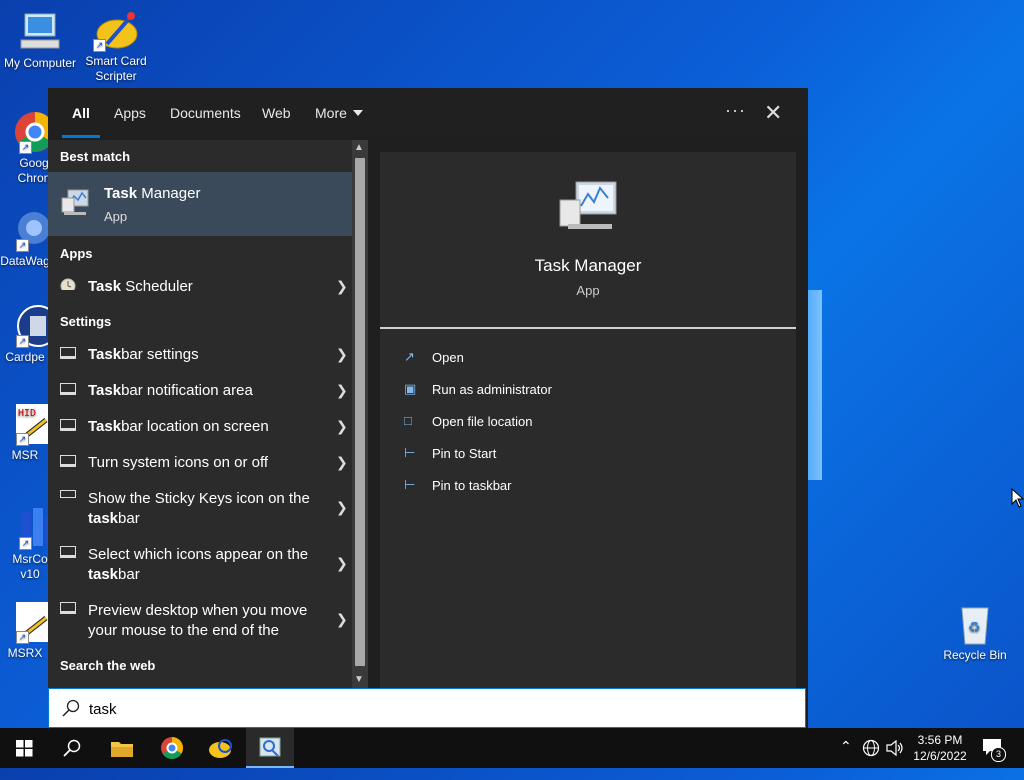 Image resolution: width=1024 pixels, height=780 pixels. Describe the element at coordinates (116, 216) in the screenshot. I see `best-match-subtitle: App` at that location.